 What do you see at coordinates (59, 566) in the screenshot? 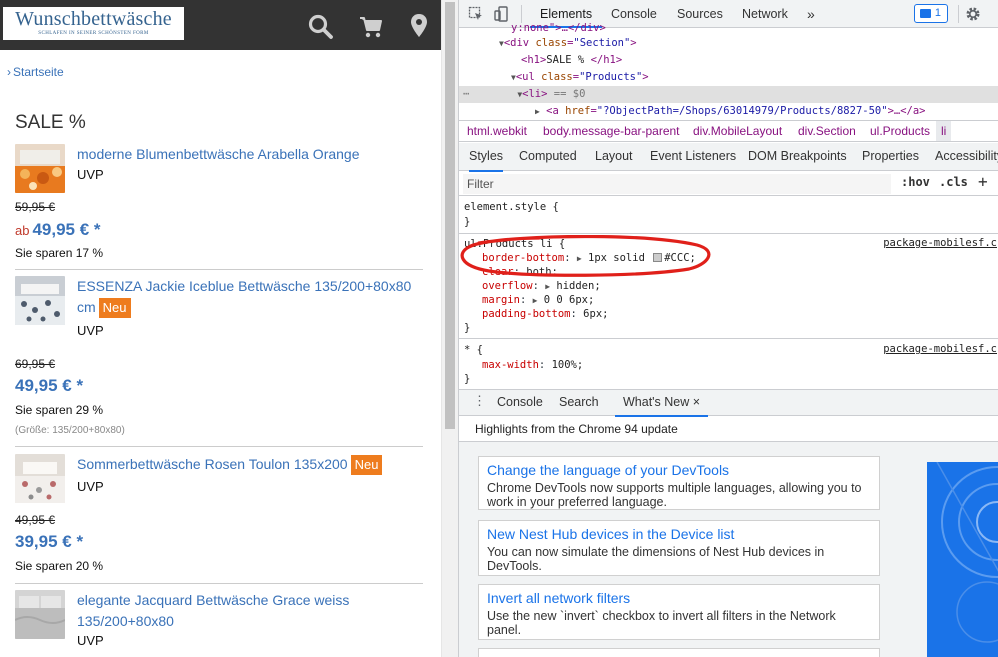
I see `product-savings: Sie sparen 20 %` at bounding box center [59, 566].